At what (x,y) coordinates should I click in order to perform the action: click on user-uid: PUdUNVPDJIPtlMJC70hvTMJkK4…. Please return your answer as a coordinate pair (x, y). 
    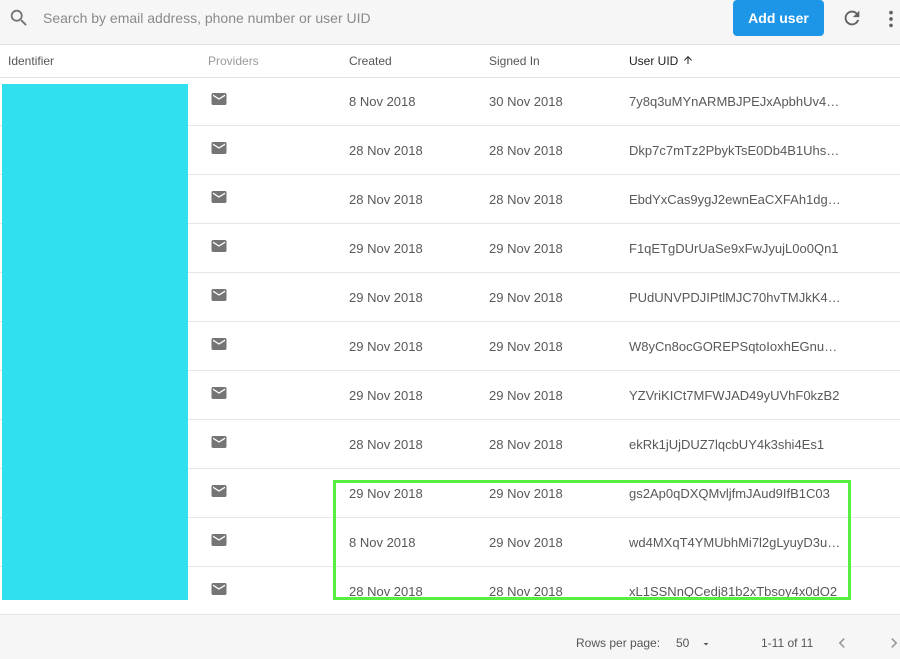
    Looking at the image, I should click on (735, 297).